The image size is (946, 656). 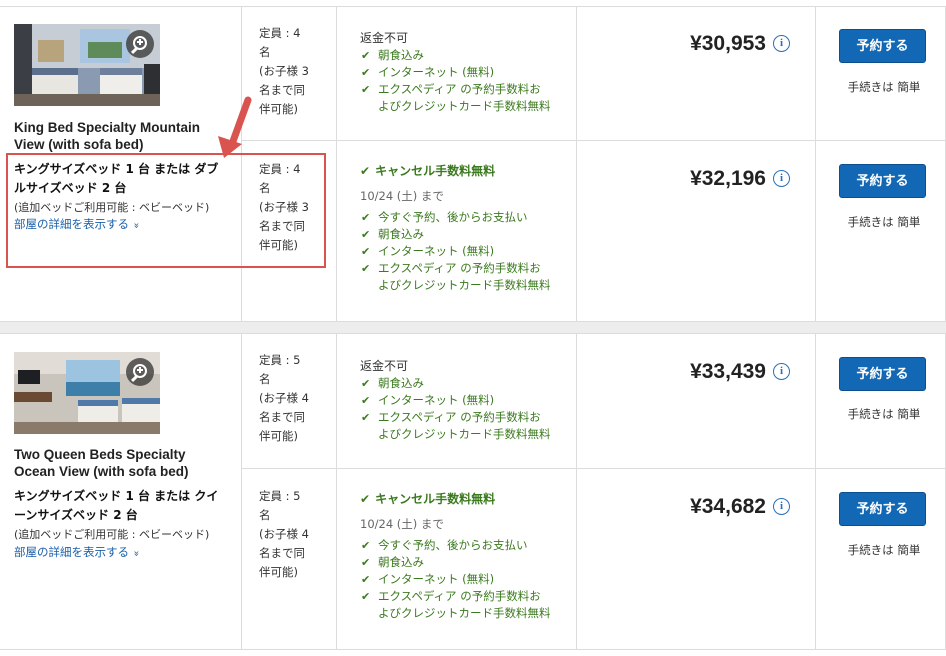 I want to click on occupancy: 定員 : 4 名 (お子様 3 名まで同 伴可能), so click(x=292, y=71).